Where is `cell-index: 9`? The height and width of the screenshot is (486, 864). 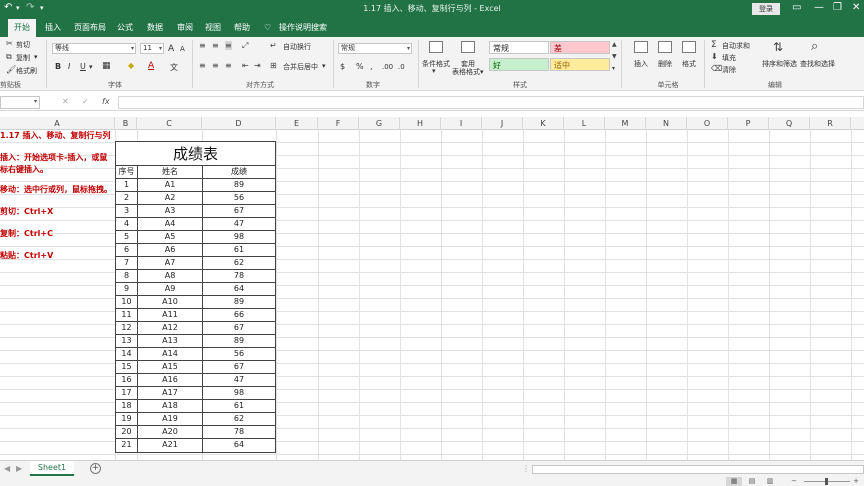 cell-index: 9 is located at coordinates (127, 289).